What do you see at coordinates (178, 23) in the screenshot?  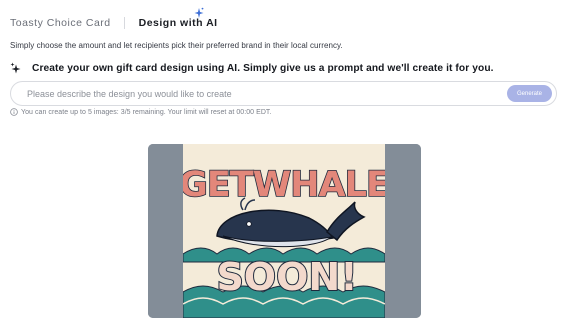 I see `tab-design-with-ai: Design with AI` at bounding box center [178, 23].